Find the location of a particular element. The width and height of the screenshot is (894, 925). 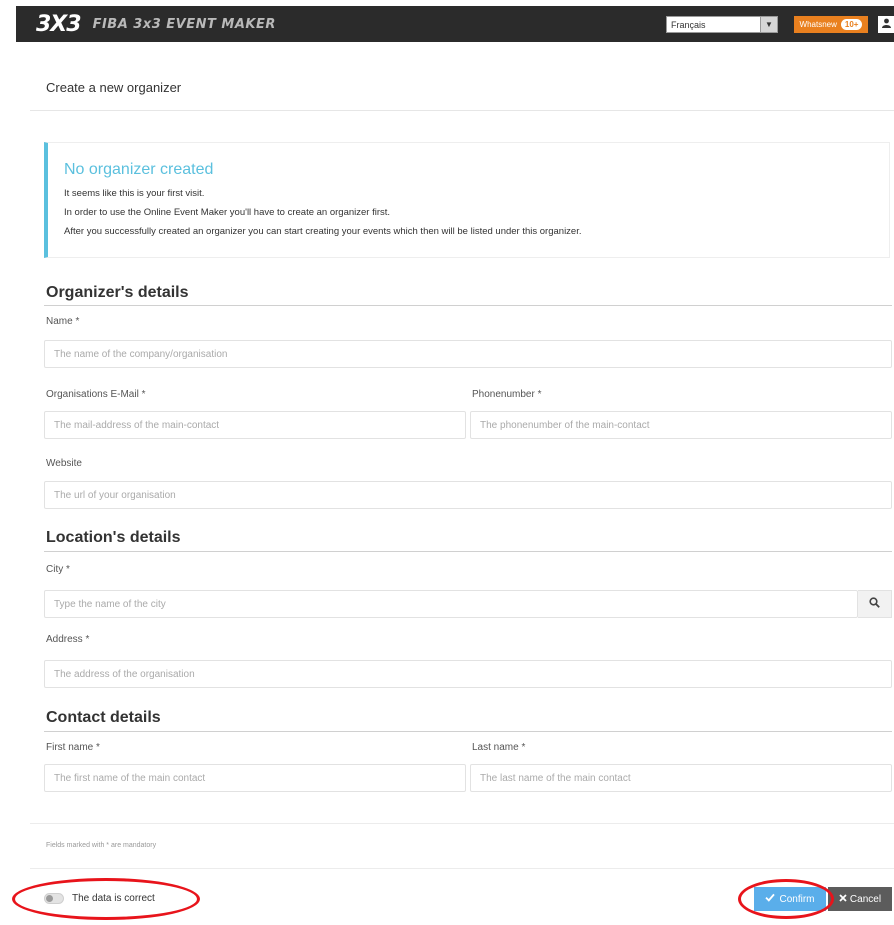

whats-new-label: Whatsnew is located at coordinates (818, 24).